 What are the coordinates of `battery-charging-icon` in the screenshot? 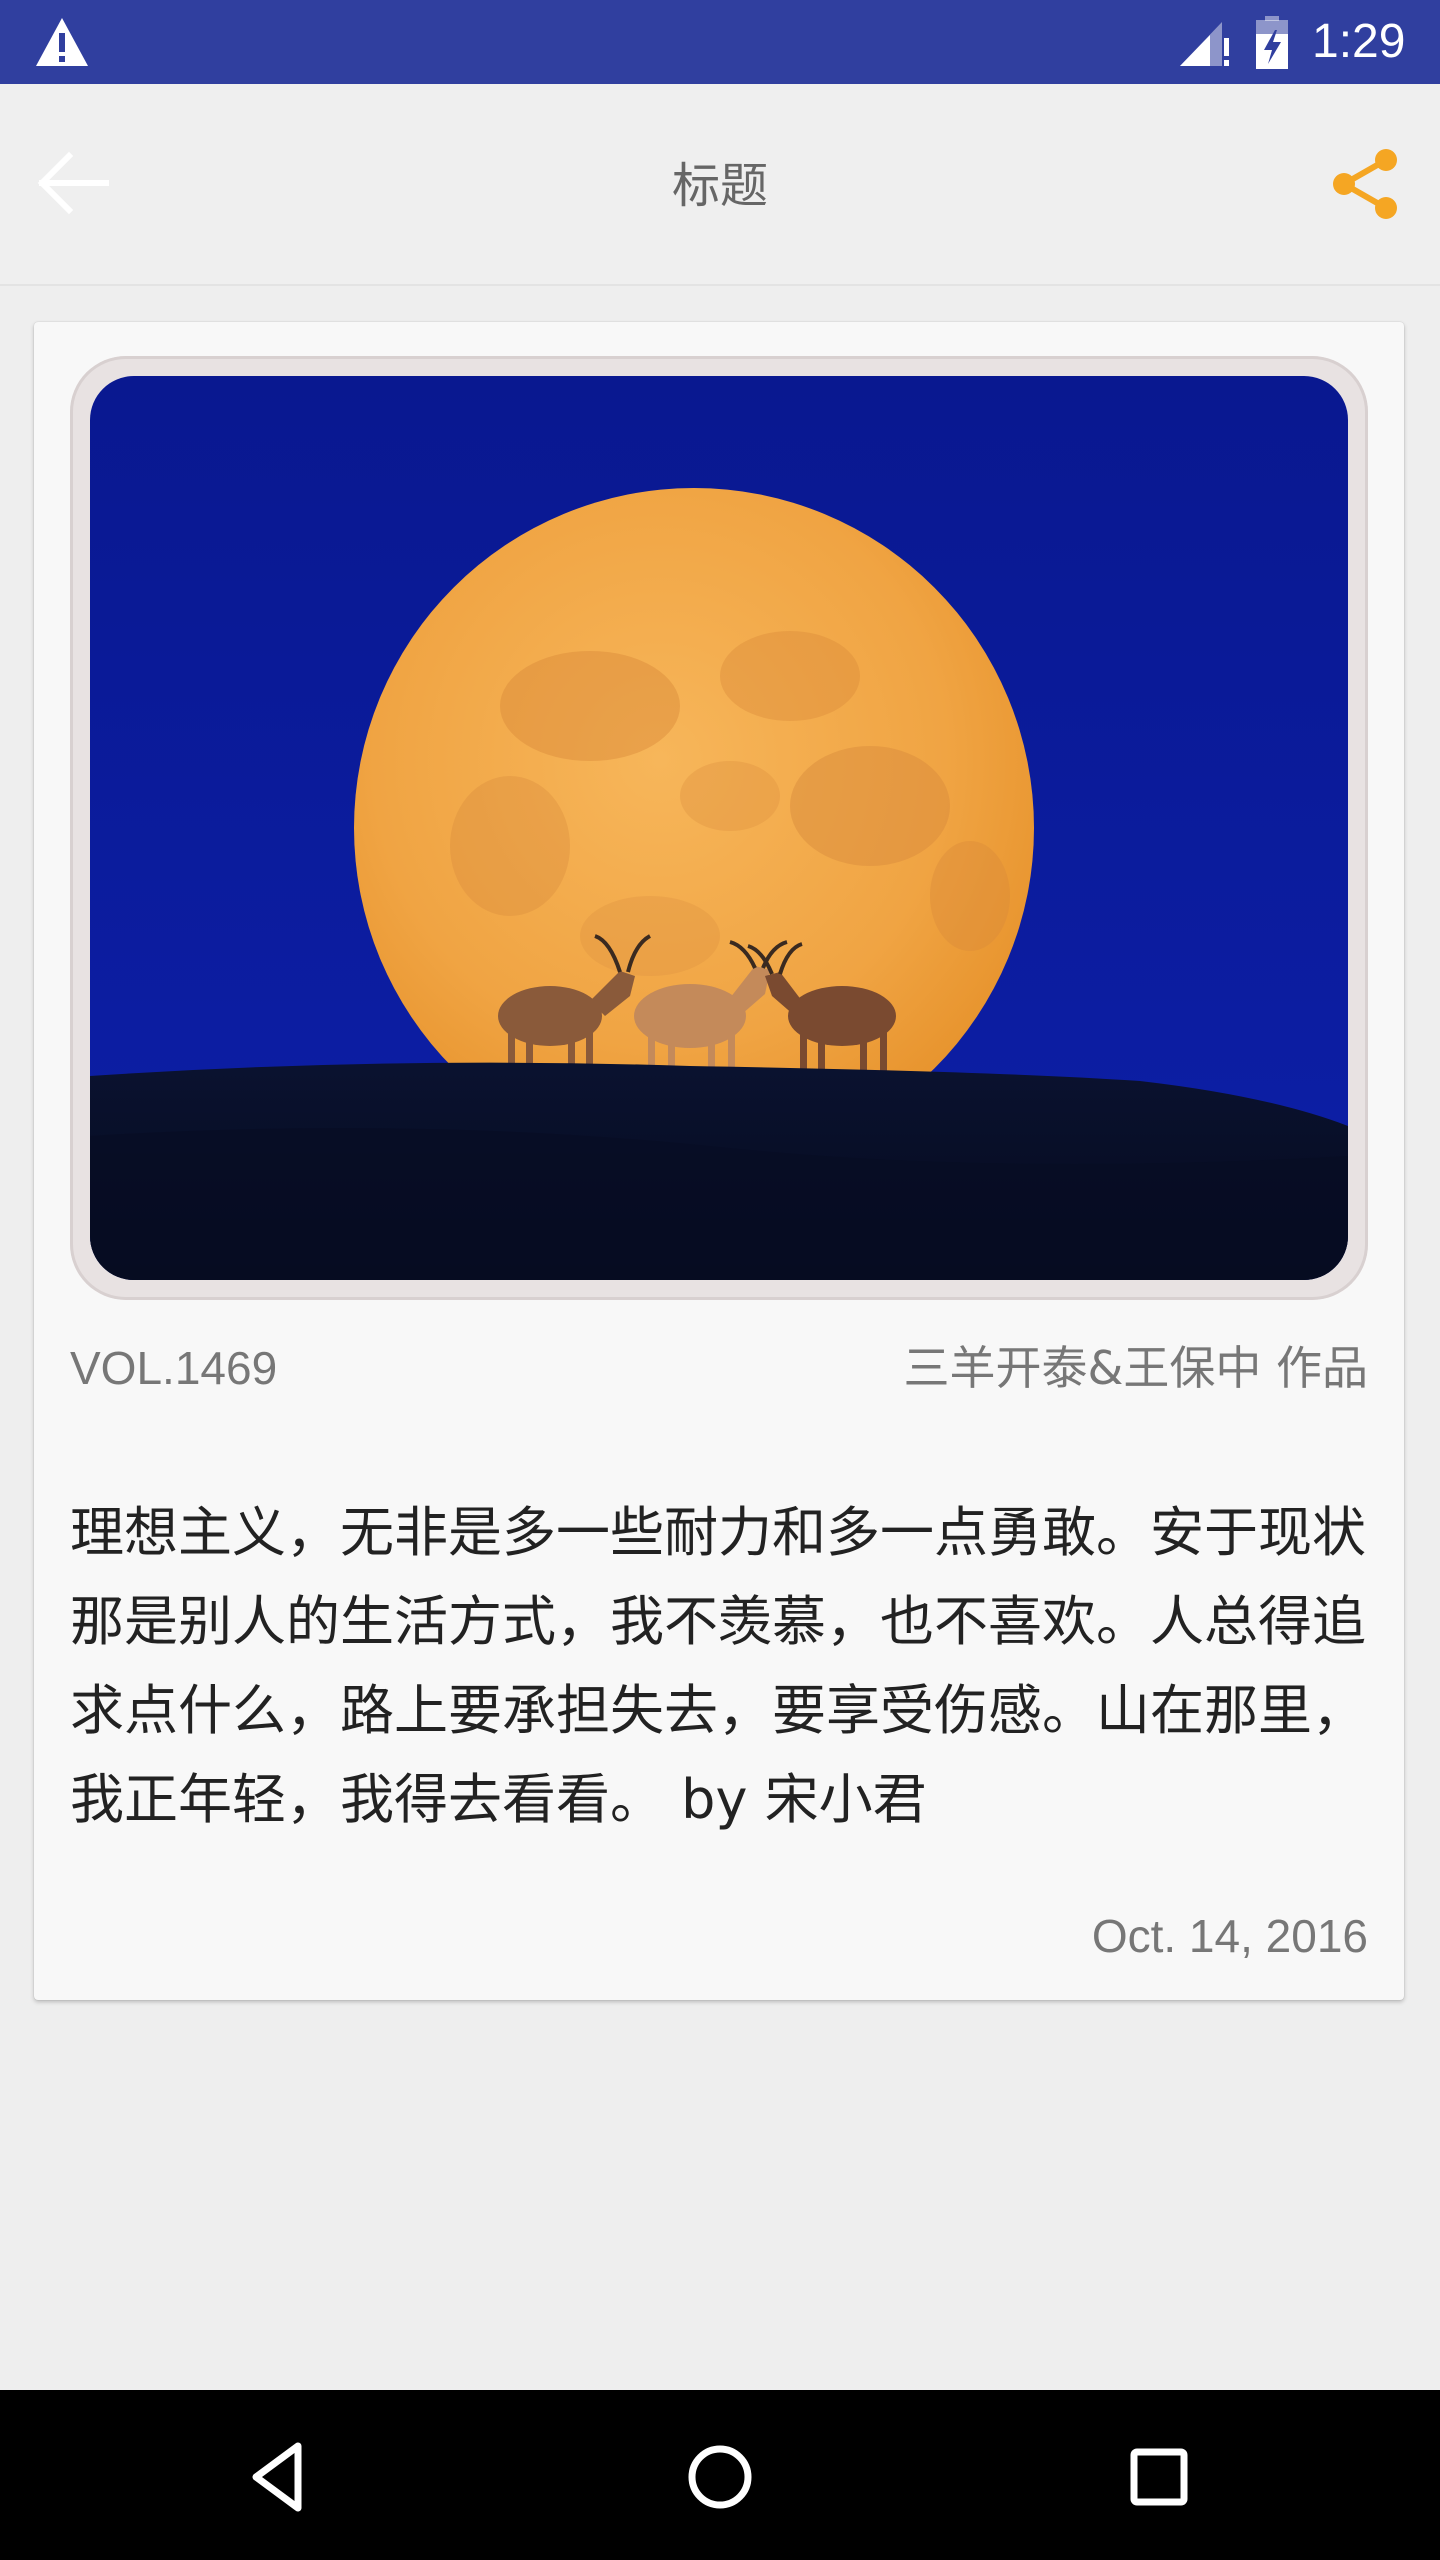 It's located at (1272, 42).